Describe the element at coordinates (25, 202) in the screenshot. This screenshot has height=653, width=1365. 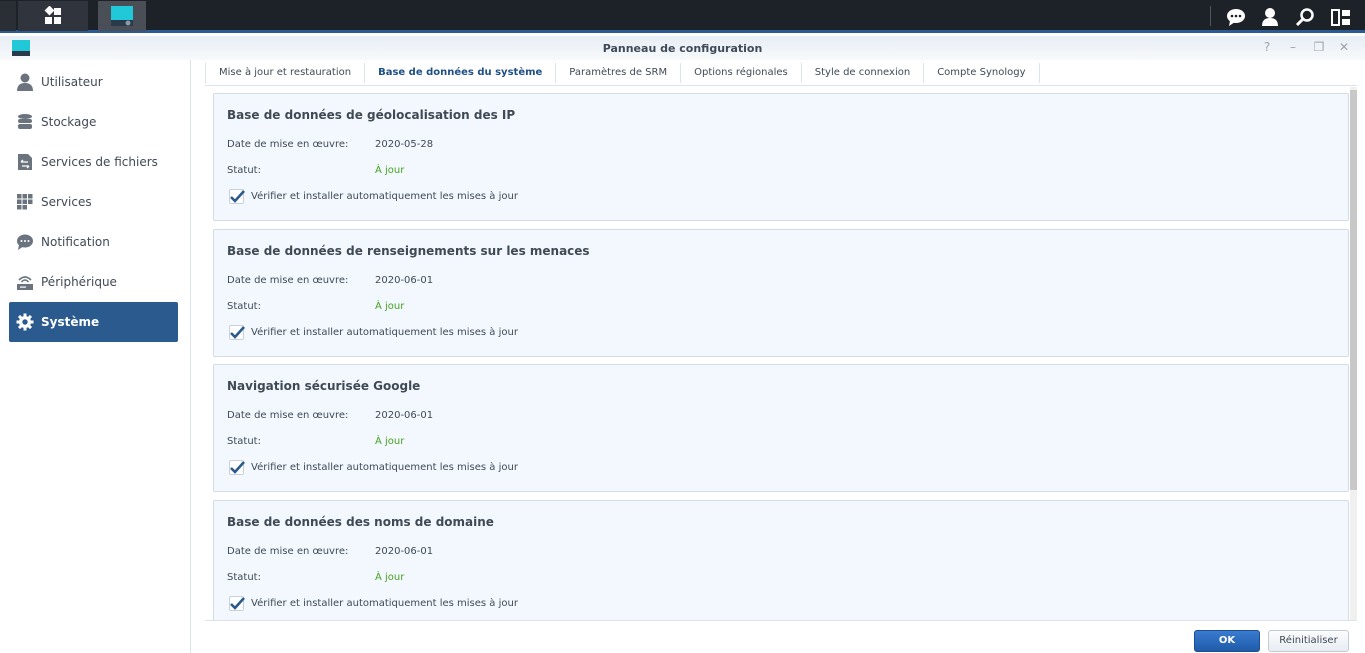
I see `grid-icon` at that location.